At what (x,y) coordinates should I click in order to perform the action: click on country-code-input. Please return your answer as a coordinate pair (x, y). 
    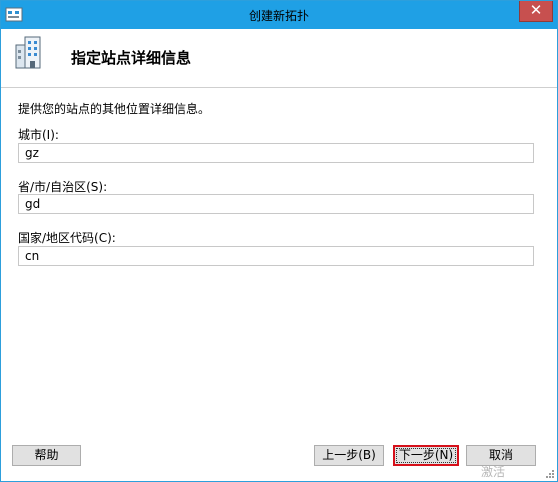
    Looking at the image, I should click on (276, 256).